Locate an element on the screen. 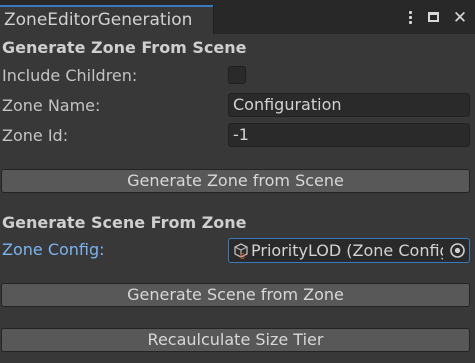 The image size is (475, 363). tab-zone-editor-generation: ZoneEditorGeneration is located at coordinates (106, 19).